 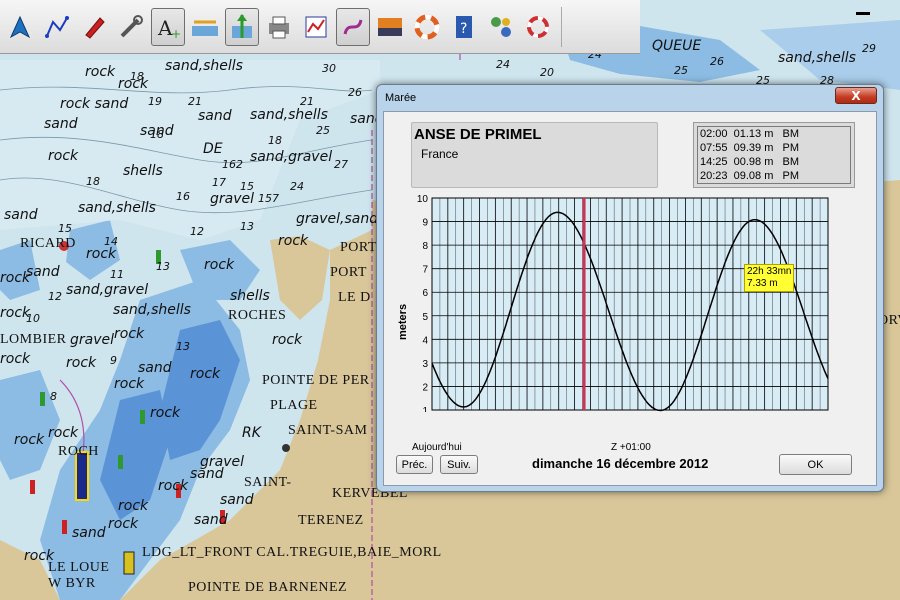 I want to click on navigation-icon, so click(x=20, y=27).